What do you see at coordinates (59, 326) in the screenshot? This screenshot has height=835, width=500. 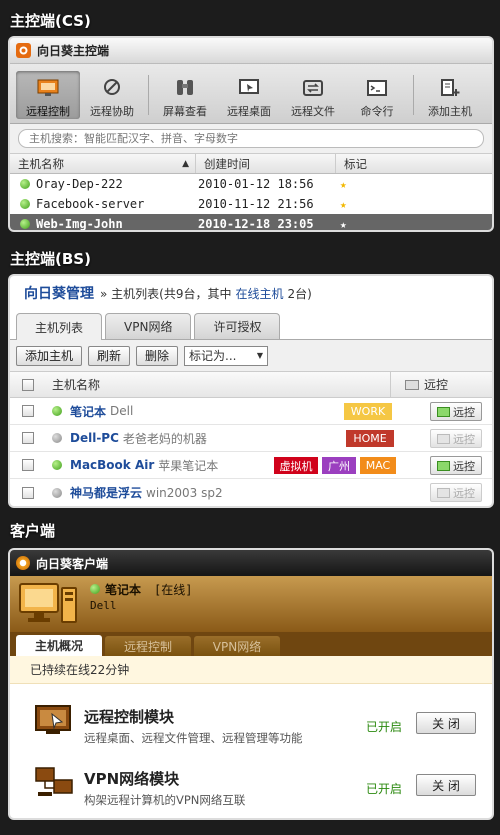 I see `tab-host-list: 主机列表` at bounding box center [59, 326].